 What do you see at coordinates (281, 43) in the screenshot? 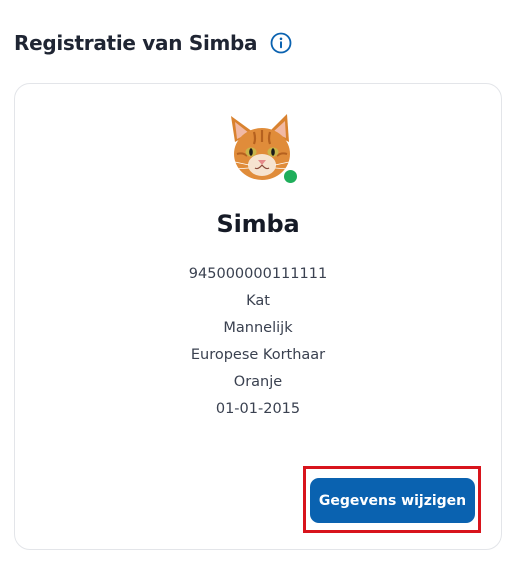
I see `info-icon` at bounding box center [281, 43].